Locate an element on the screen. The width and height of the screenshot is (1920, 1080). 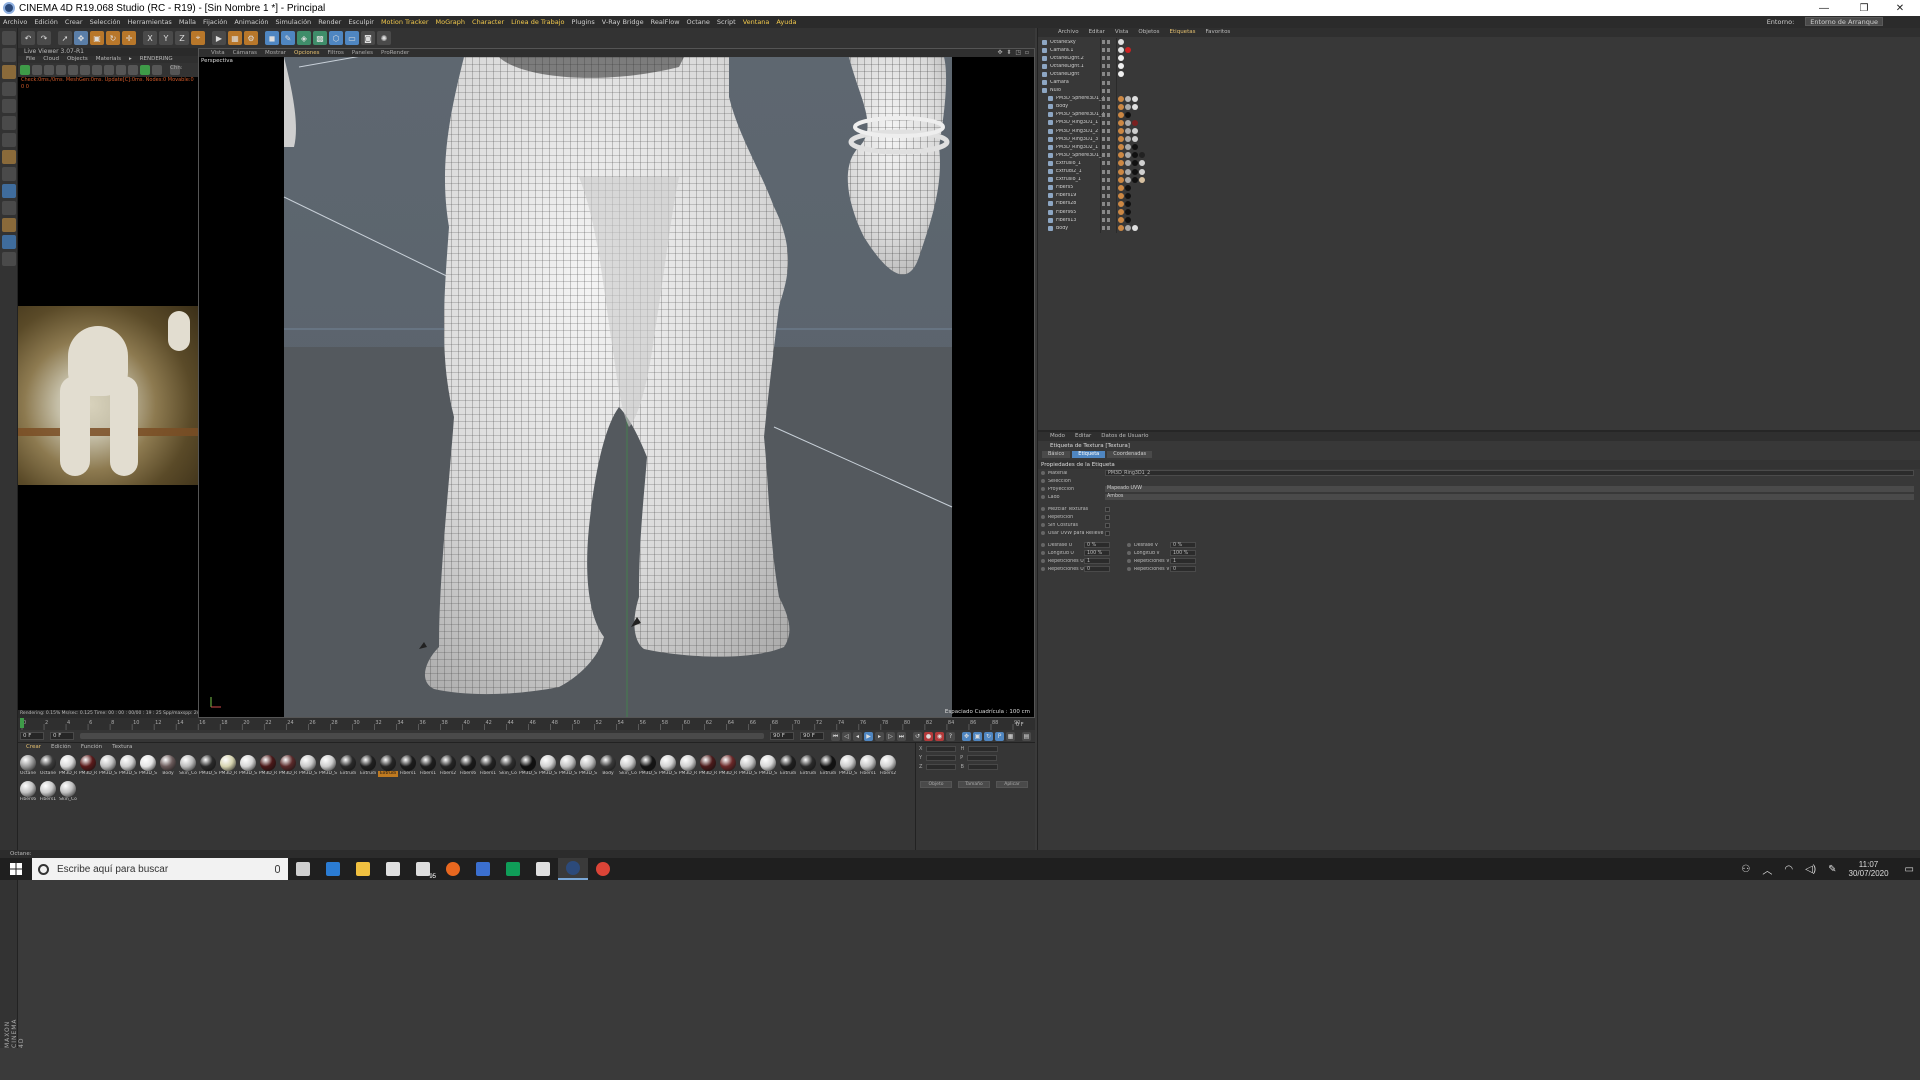
object-name: OctaneLight.1 is located at coordinates (1078, 66).